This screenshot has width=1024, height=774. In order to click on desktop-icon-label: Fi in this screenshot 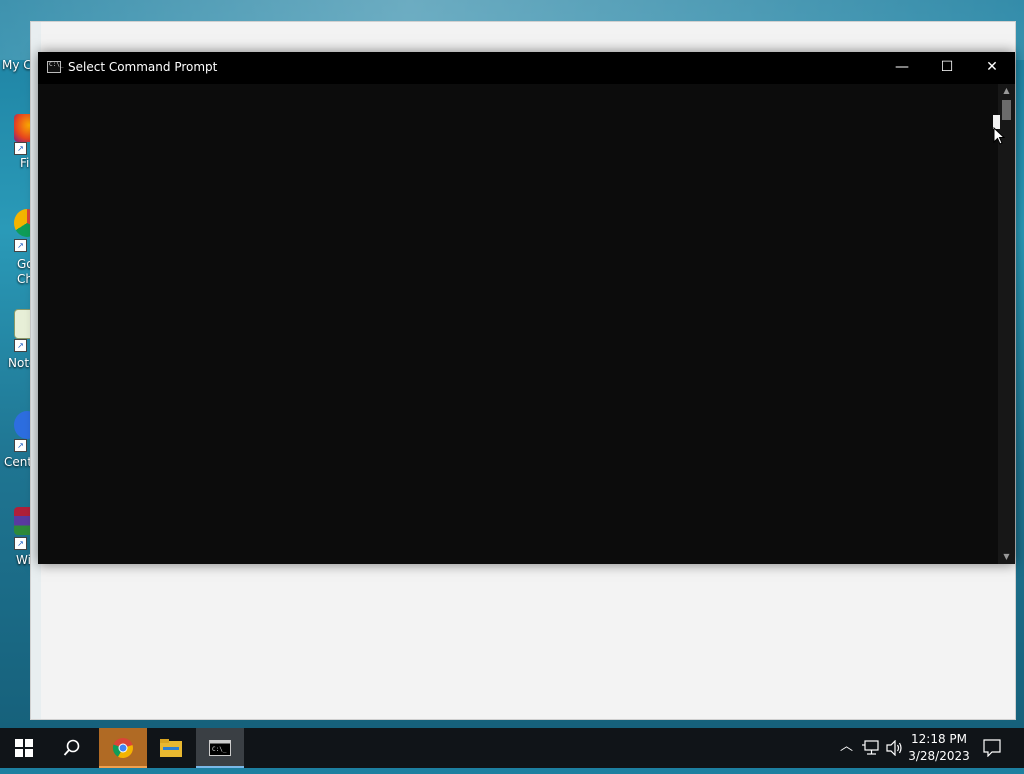, I will do `click(25, 163)`.